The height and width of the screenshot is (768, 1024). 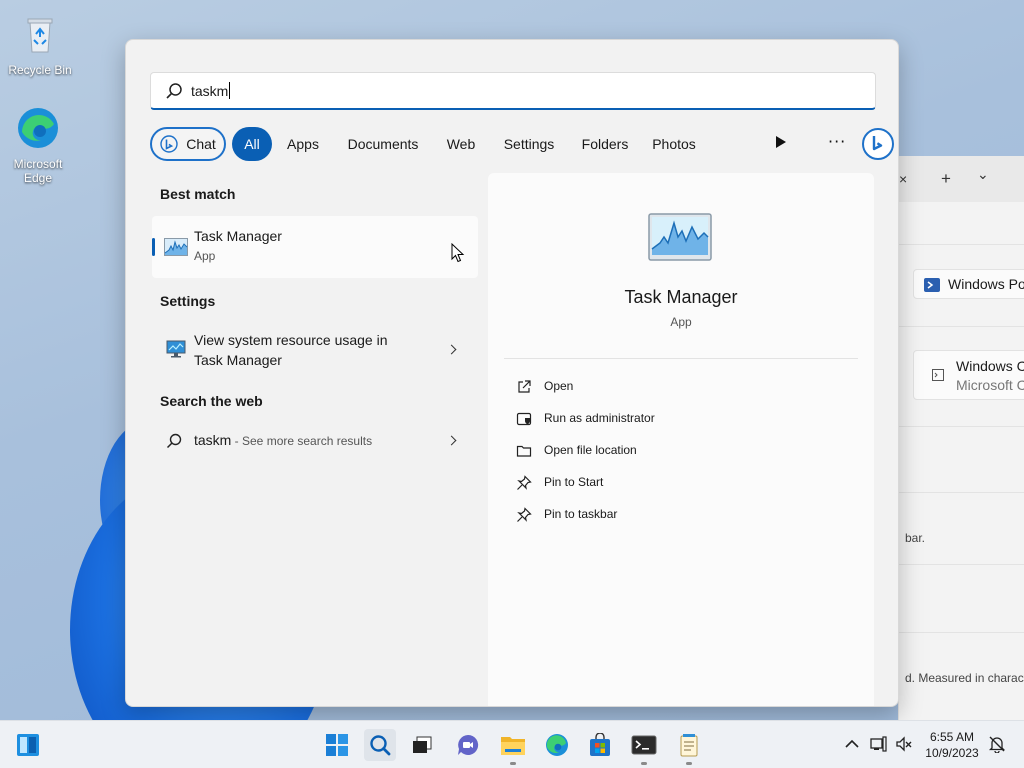 What do you see at coordinates (291, 340) in the screenshot?
I see `settings-result-line1: View system resource usage in` at bounding box center [291, 340].